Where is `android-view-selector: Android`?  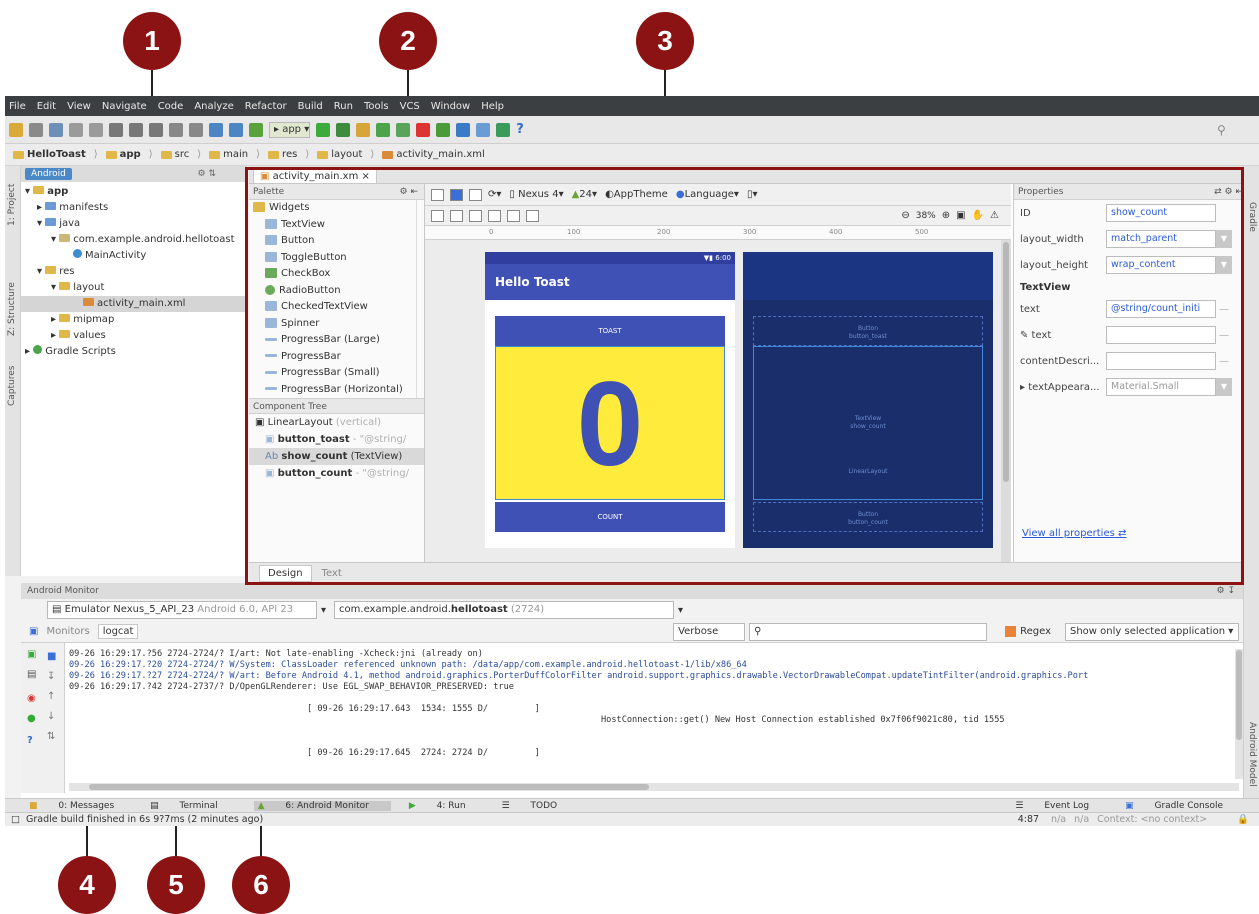
android-view-selector: Android is located at coordinates (48, 174).